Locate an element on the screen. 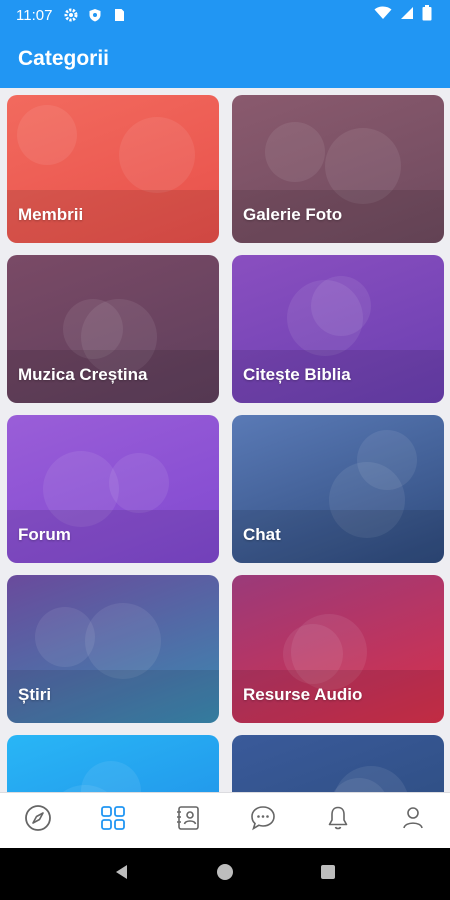 Image resolution: width=450 pixels, height=900 pixels. back-icon is located at coordinates (122, 874).